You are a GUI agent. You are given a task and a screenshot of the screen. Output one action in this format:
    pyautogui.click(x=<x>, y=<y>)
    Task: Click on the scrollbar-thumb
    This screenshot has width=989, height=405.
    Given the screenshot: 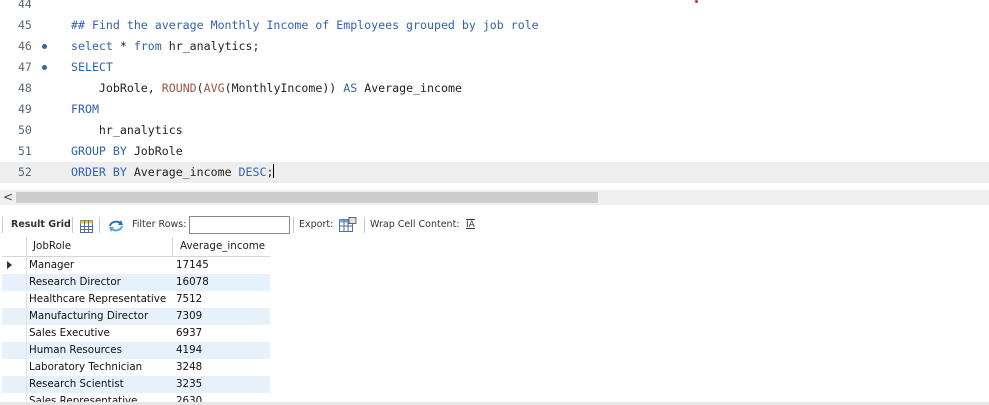 What is the action you would take?
    pyautogui.click(x=307, y=197)
    